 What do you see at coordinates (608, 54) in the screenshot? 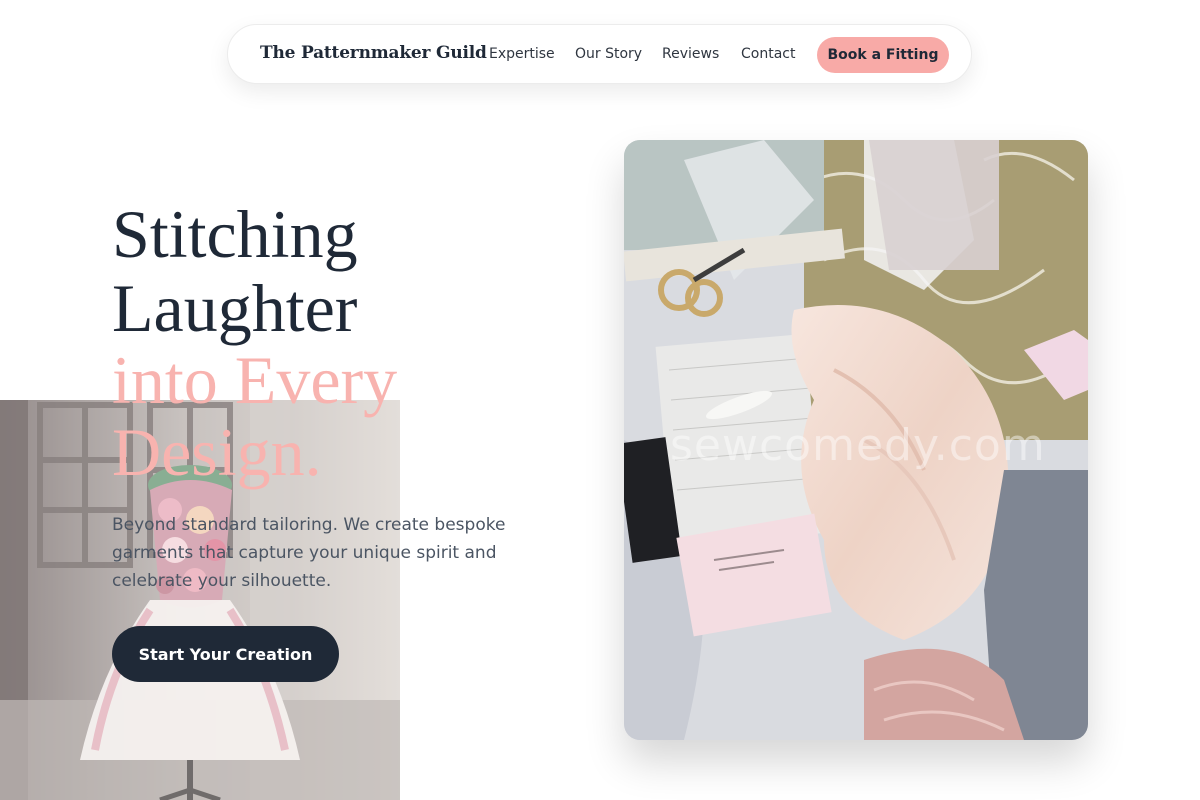
I see `nav-link-our-story: Our Story` at bounding box center [608, 54].